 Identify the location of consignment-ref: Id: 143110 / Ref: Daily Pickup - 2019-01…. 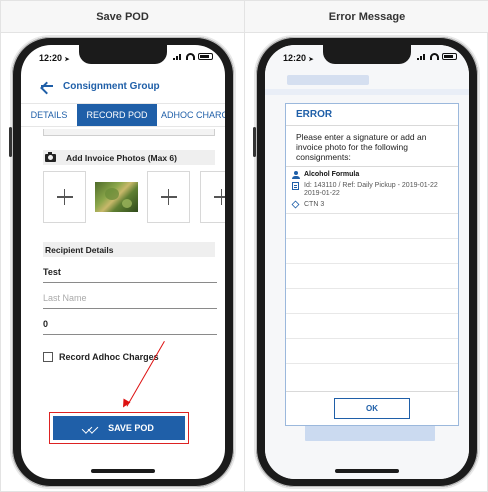
(371, 189).